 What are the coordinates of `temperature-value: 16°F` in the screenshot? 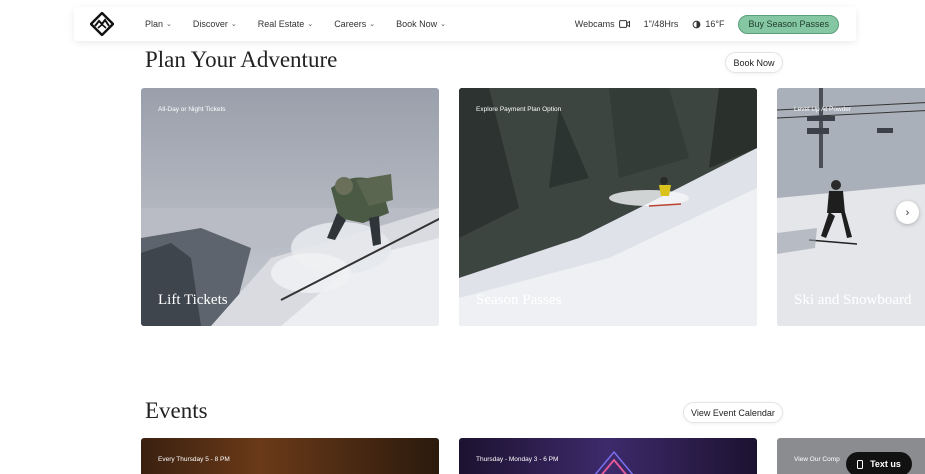 It's located at (715, 24).